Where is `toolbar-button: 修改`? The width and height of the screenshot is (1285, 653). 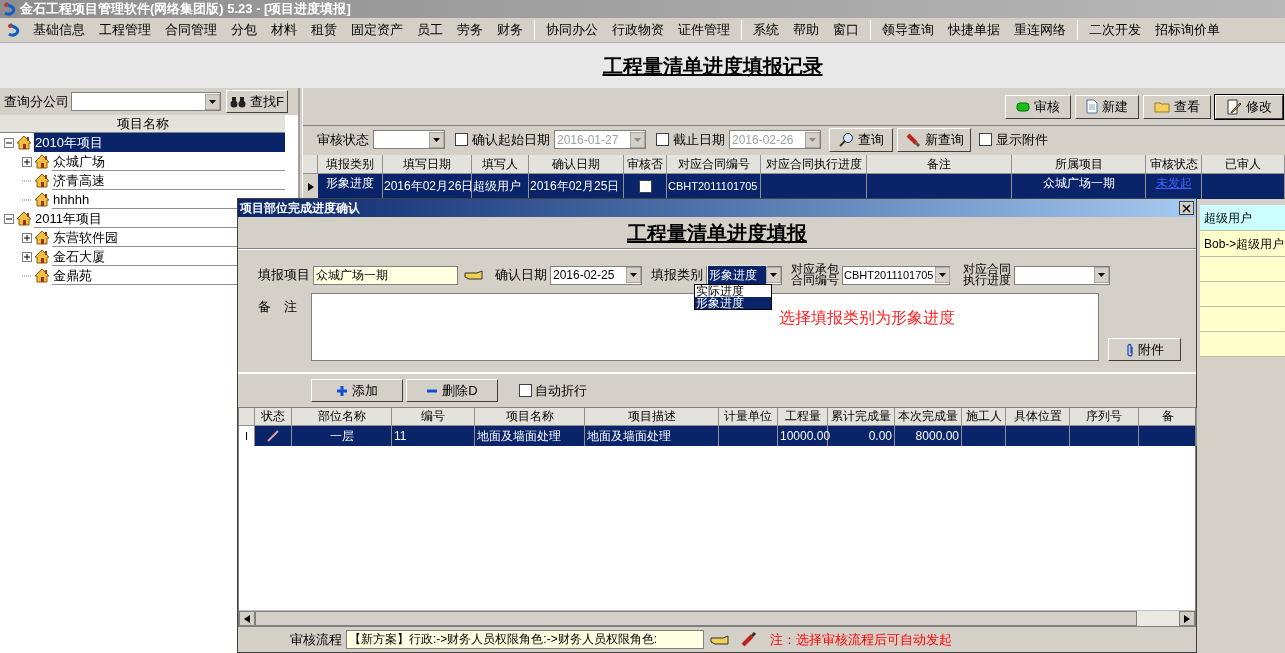 toolbar-button: 修改 is located at coordinates (1249, 106).